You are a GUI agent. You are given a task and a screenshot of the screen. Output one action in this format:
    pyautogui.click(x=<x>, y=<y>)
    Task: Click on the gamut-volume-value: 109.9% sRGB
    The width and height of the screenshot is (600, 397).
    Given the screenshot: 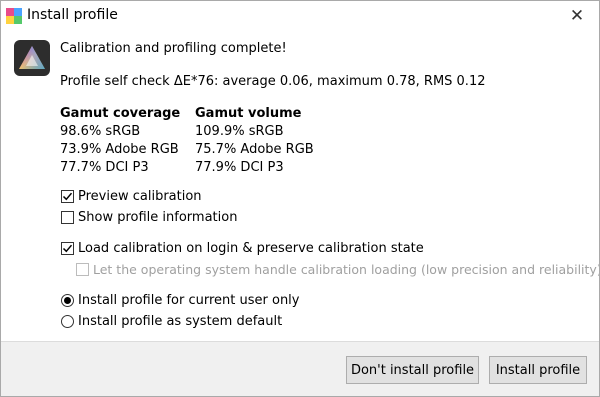 What is the action you would take?
    pyautogui.click(x=239, y=131)
    